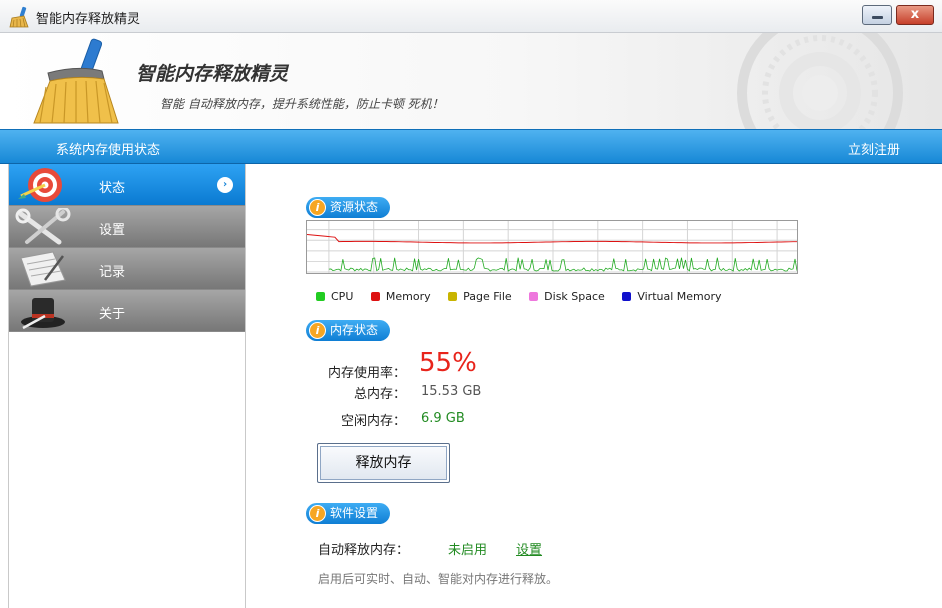  I want to click on minimize-icon, so click(877, 15).